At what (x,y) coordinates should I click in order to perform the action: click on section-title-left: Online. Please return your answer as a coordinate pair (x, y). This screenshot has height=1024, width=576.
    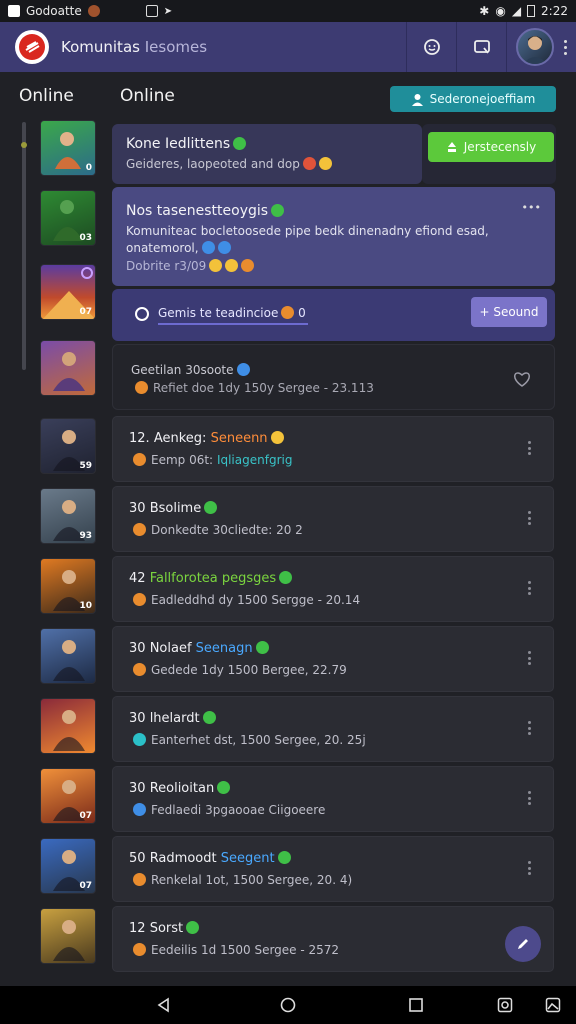
    Looking at the image, I should click on (46, 96).